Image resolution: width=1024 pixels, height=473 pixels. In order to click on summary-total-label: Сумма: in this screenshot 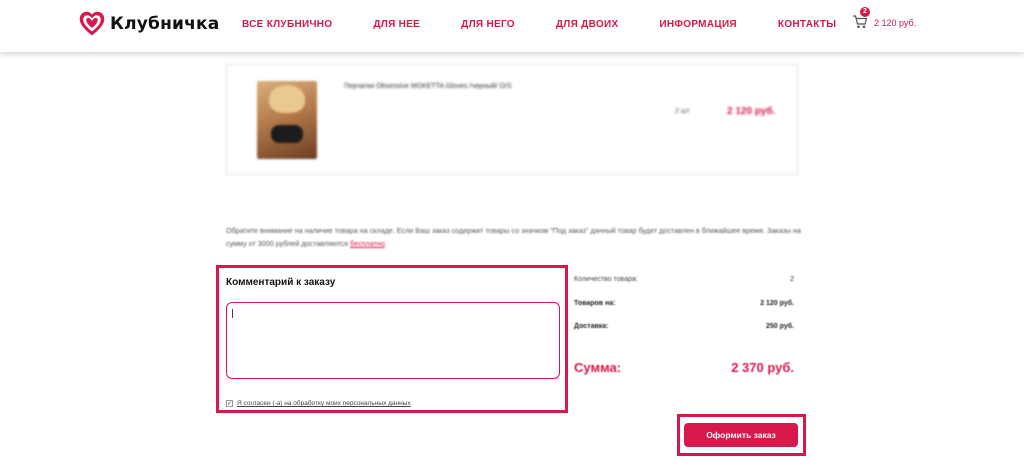, I will do `click(598, 367)`.